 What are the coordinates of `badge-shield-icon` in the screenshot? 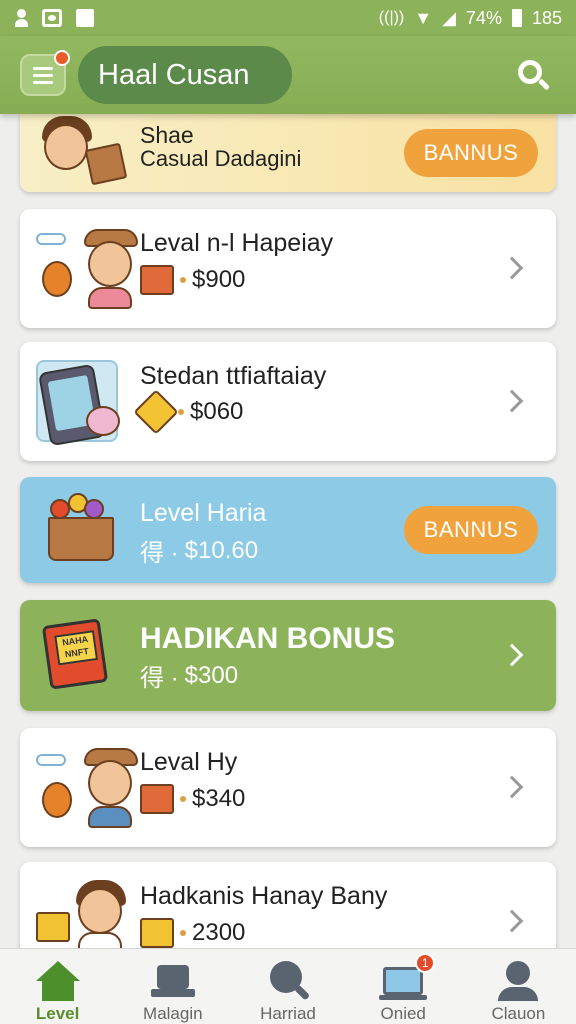 It's located at (156, 412).